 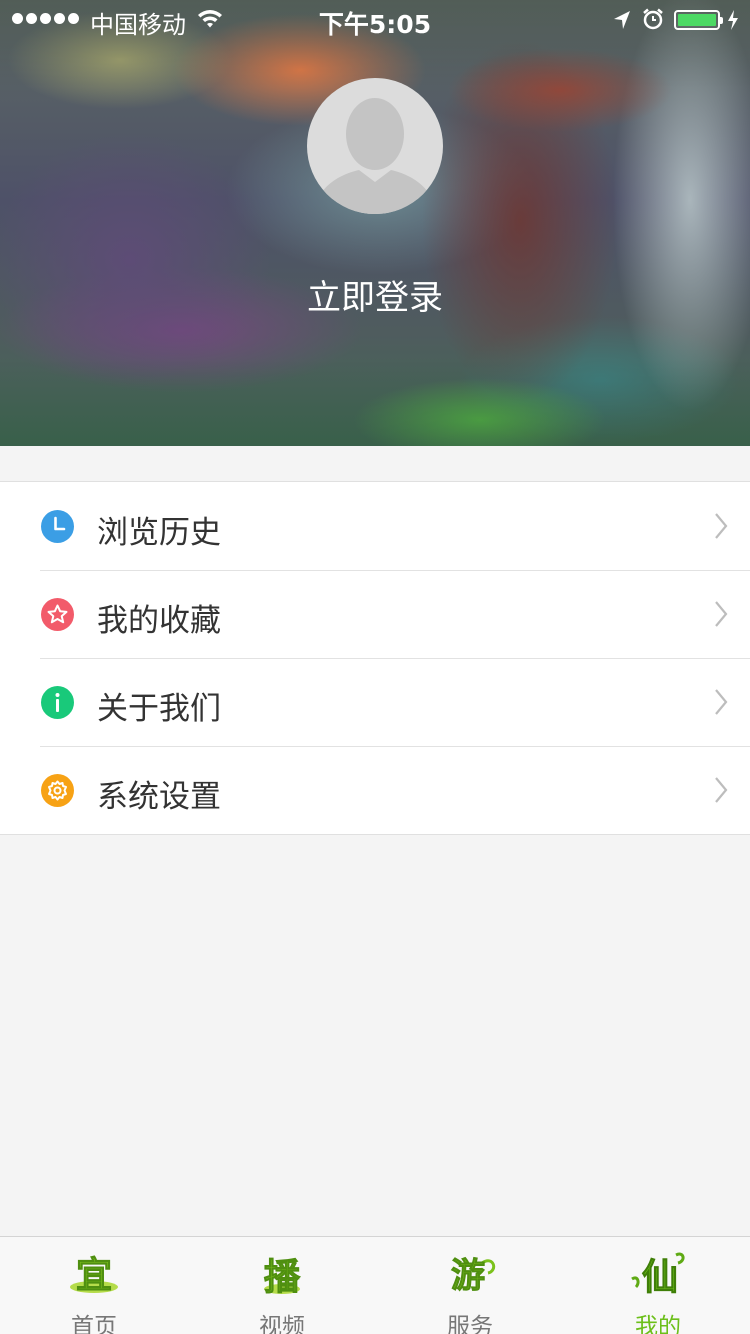 What do you see at coordinates (375, 614) in the screenshot?
I see `menu-item-my-favorites: 我的收藏` at bounding box center [375, 614].